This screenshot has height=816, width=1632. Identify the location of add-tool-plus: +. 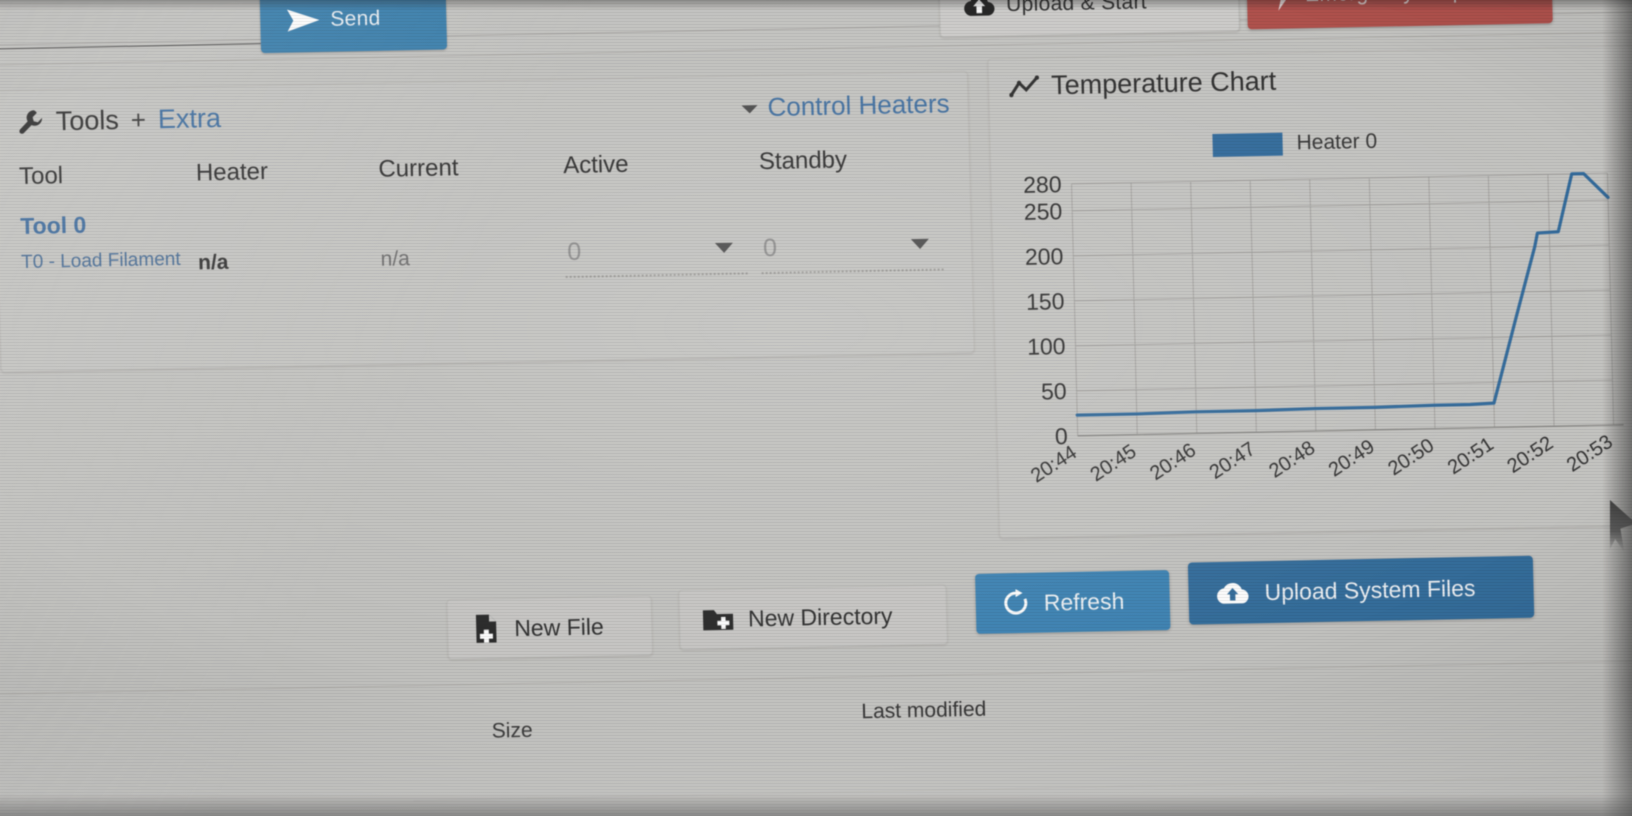
(138, 119).